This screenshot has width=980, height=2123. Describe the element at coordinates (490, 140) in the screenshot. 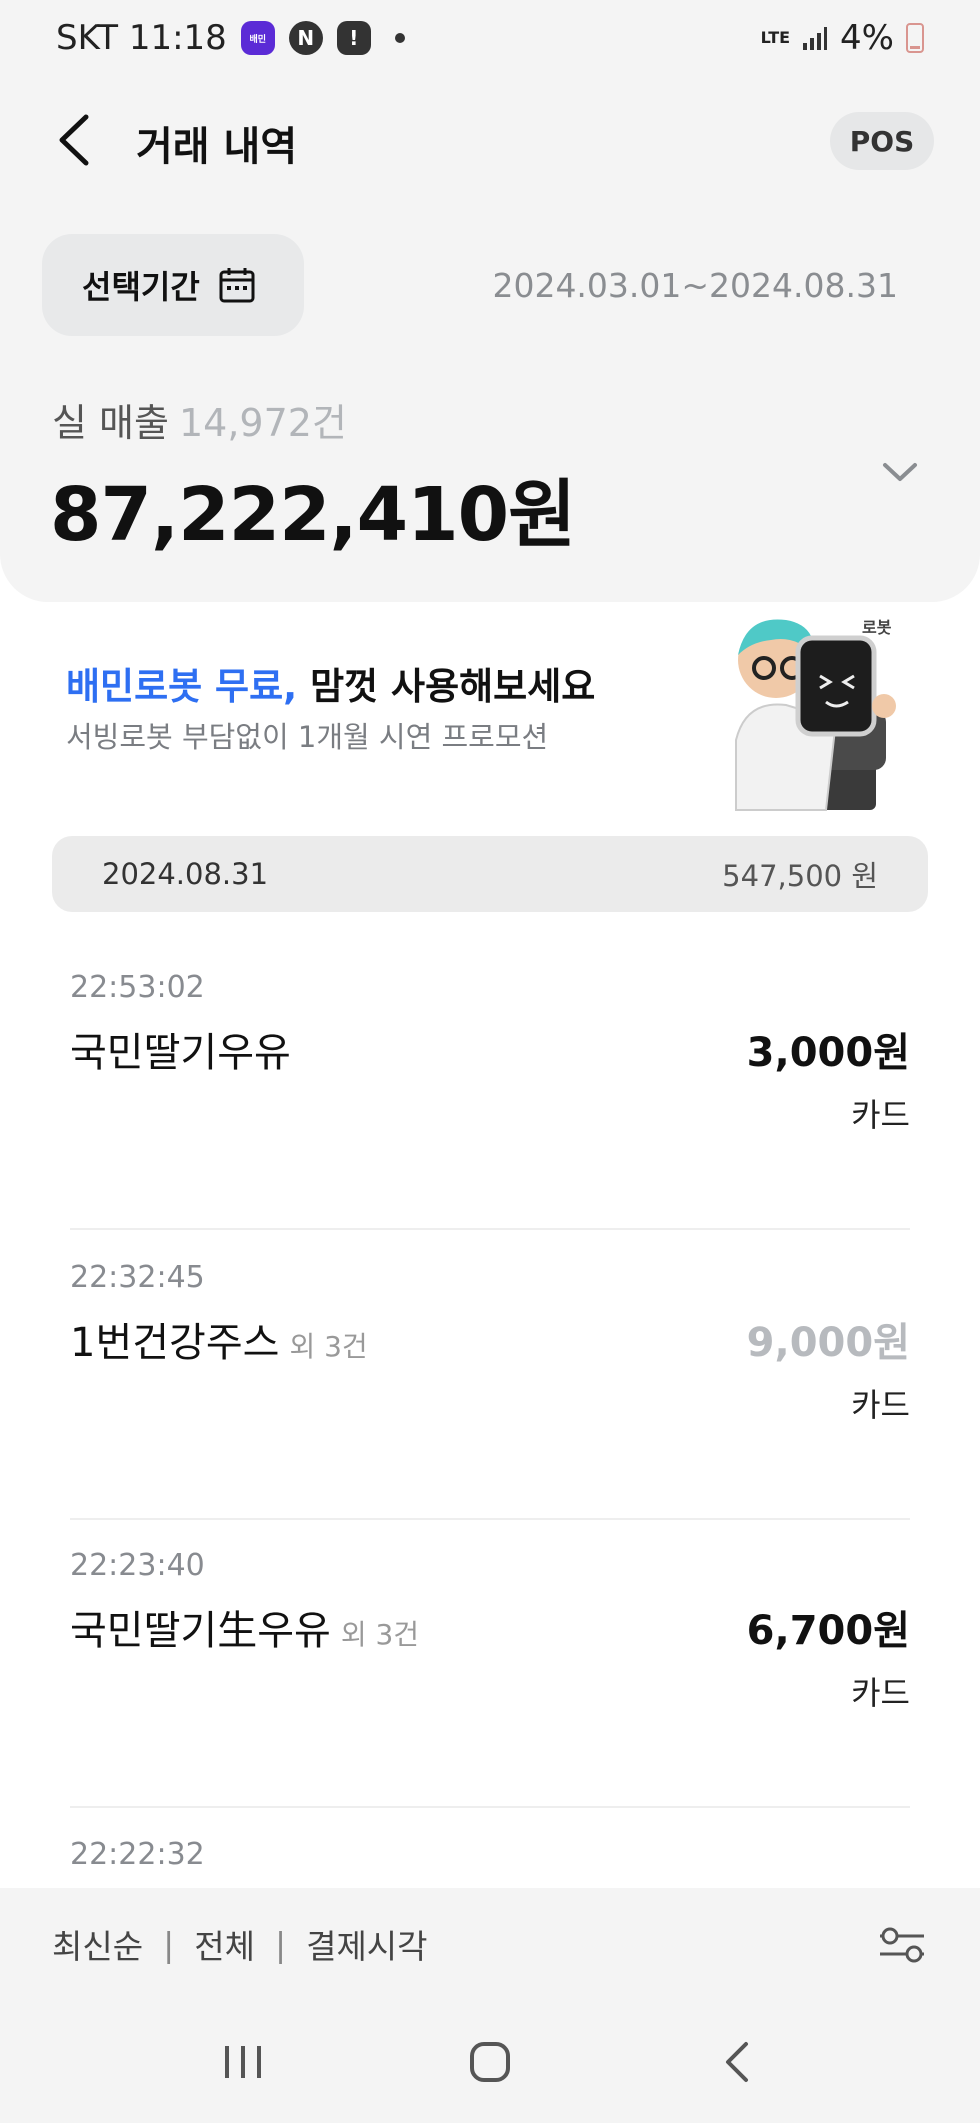

I see `header: 거래 내역 POS` at that location.